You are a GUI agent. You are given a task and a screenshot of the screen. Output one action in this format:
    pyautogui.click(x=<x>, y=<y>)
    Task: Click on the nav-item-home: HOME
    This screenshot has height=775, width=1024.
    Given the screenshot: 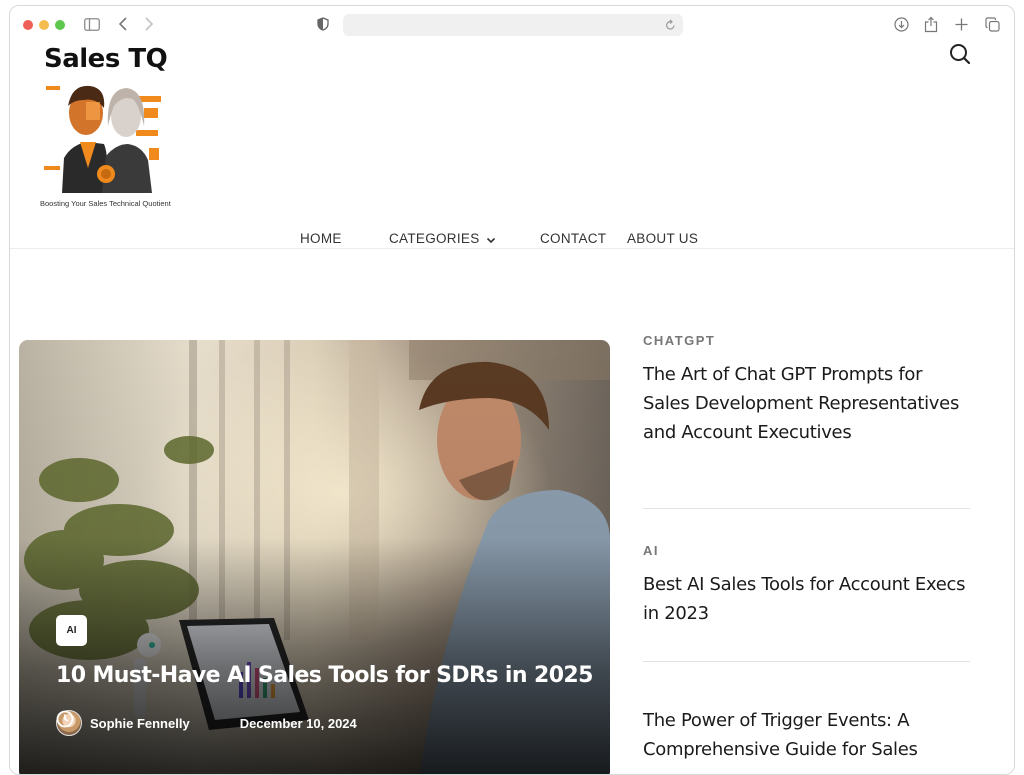 What is the action you would take?
    pyautogui.click(x=321, y=238)
    